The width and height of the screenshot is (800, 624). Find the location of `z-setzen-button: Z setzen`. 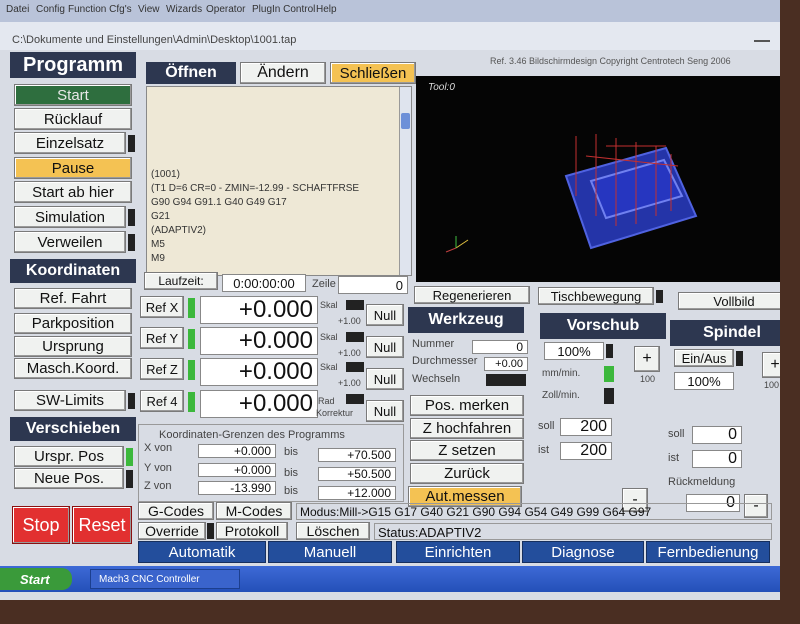

z-setzen-button: Z setzen is located at coordinates (467, 450).